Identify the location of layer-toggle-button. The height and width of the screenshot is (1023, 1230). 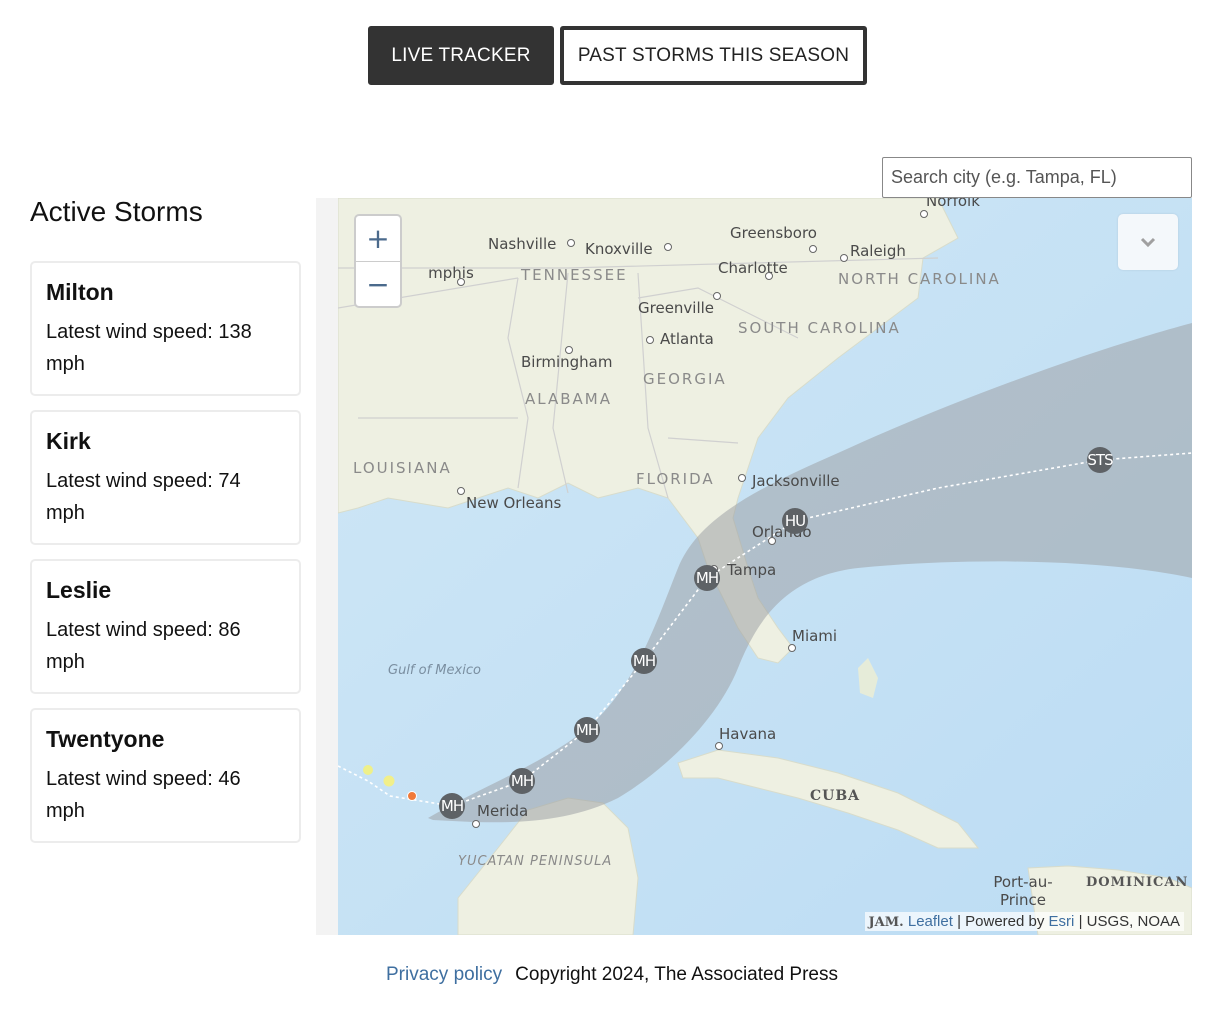
(1148, 242).